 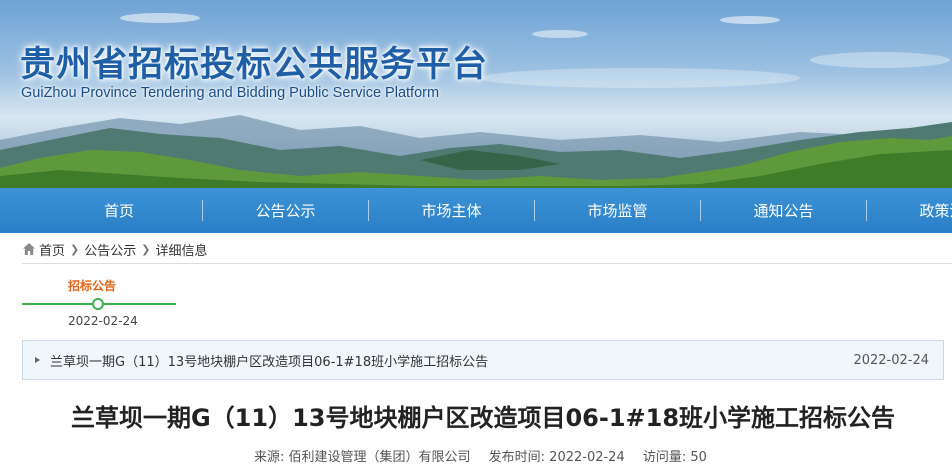 What do you see at coordinates (52, 249) in the screenshot?
I see `breadcrumb-home-link: 首页` at bounding box center [52, 249].